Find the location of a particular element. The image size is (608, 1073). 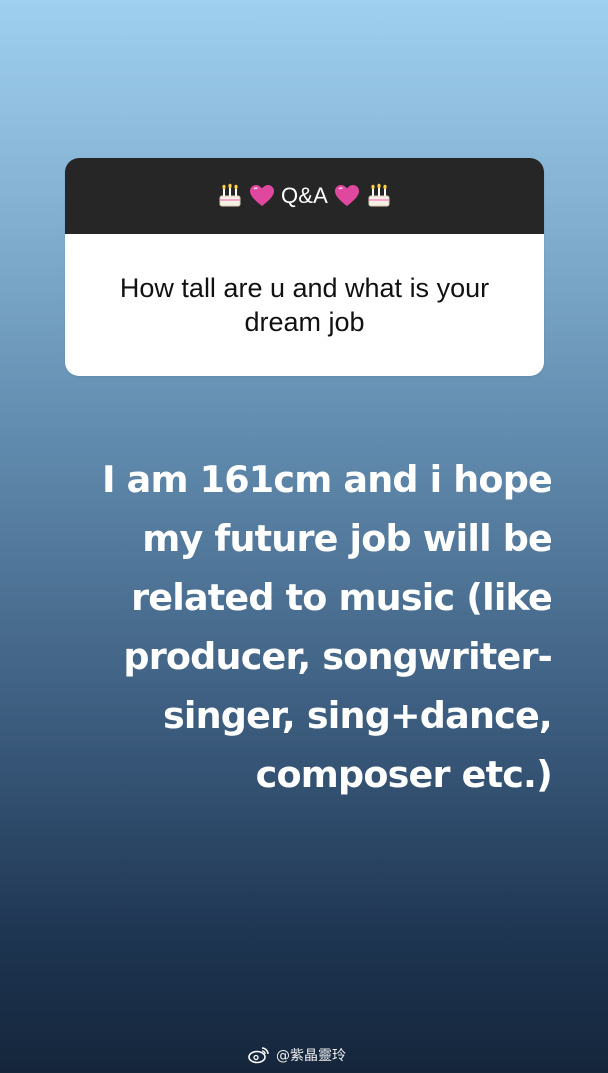

qa-sticker-header: Q&A is located at coordinates (304, 196).